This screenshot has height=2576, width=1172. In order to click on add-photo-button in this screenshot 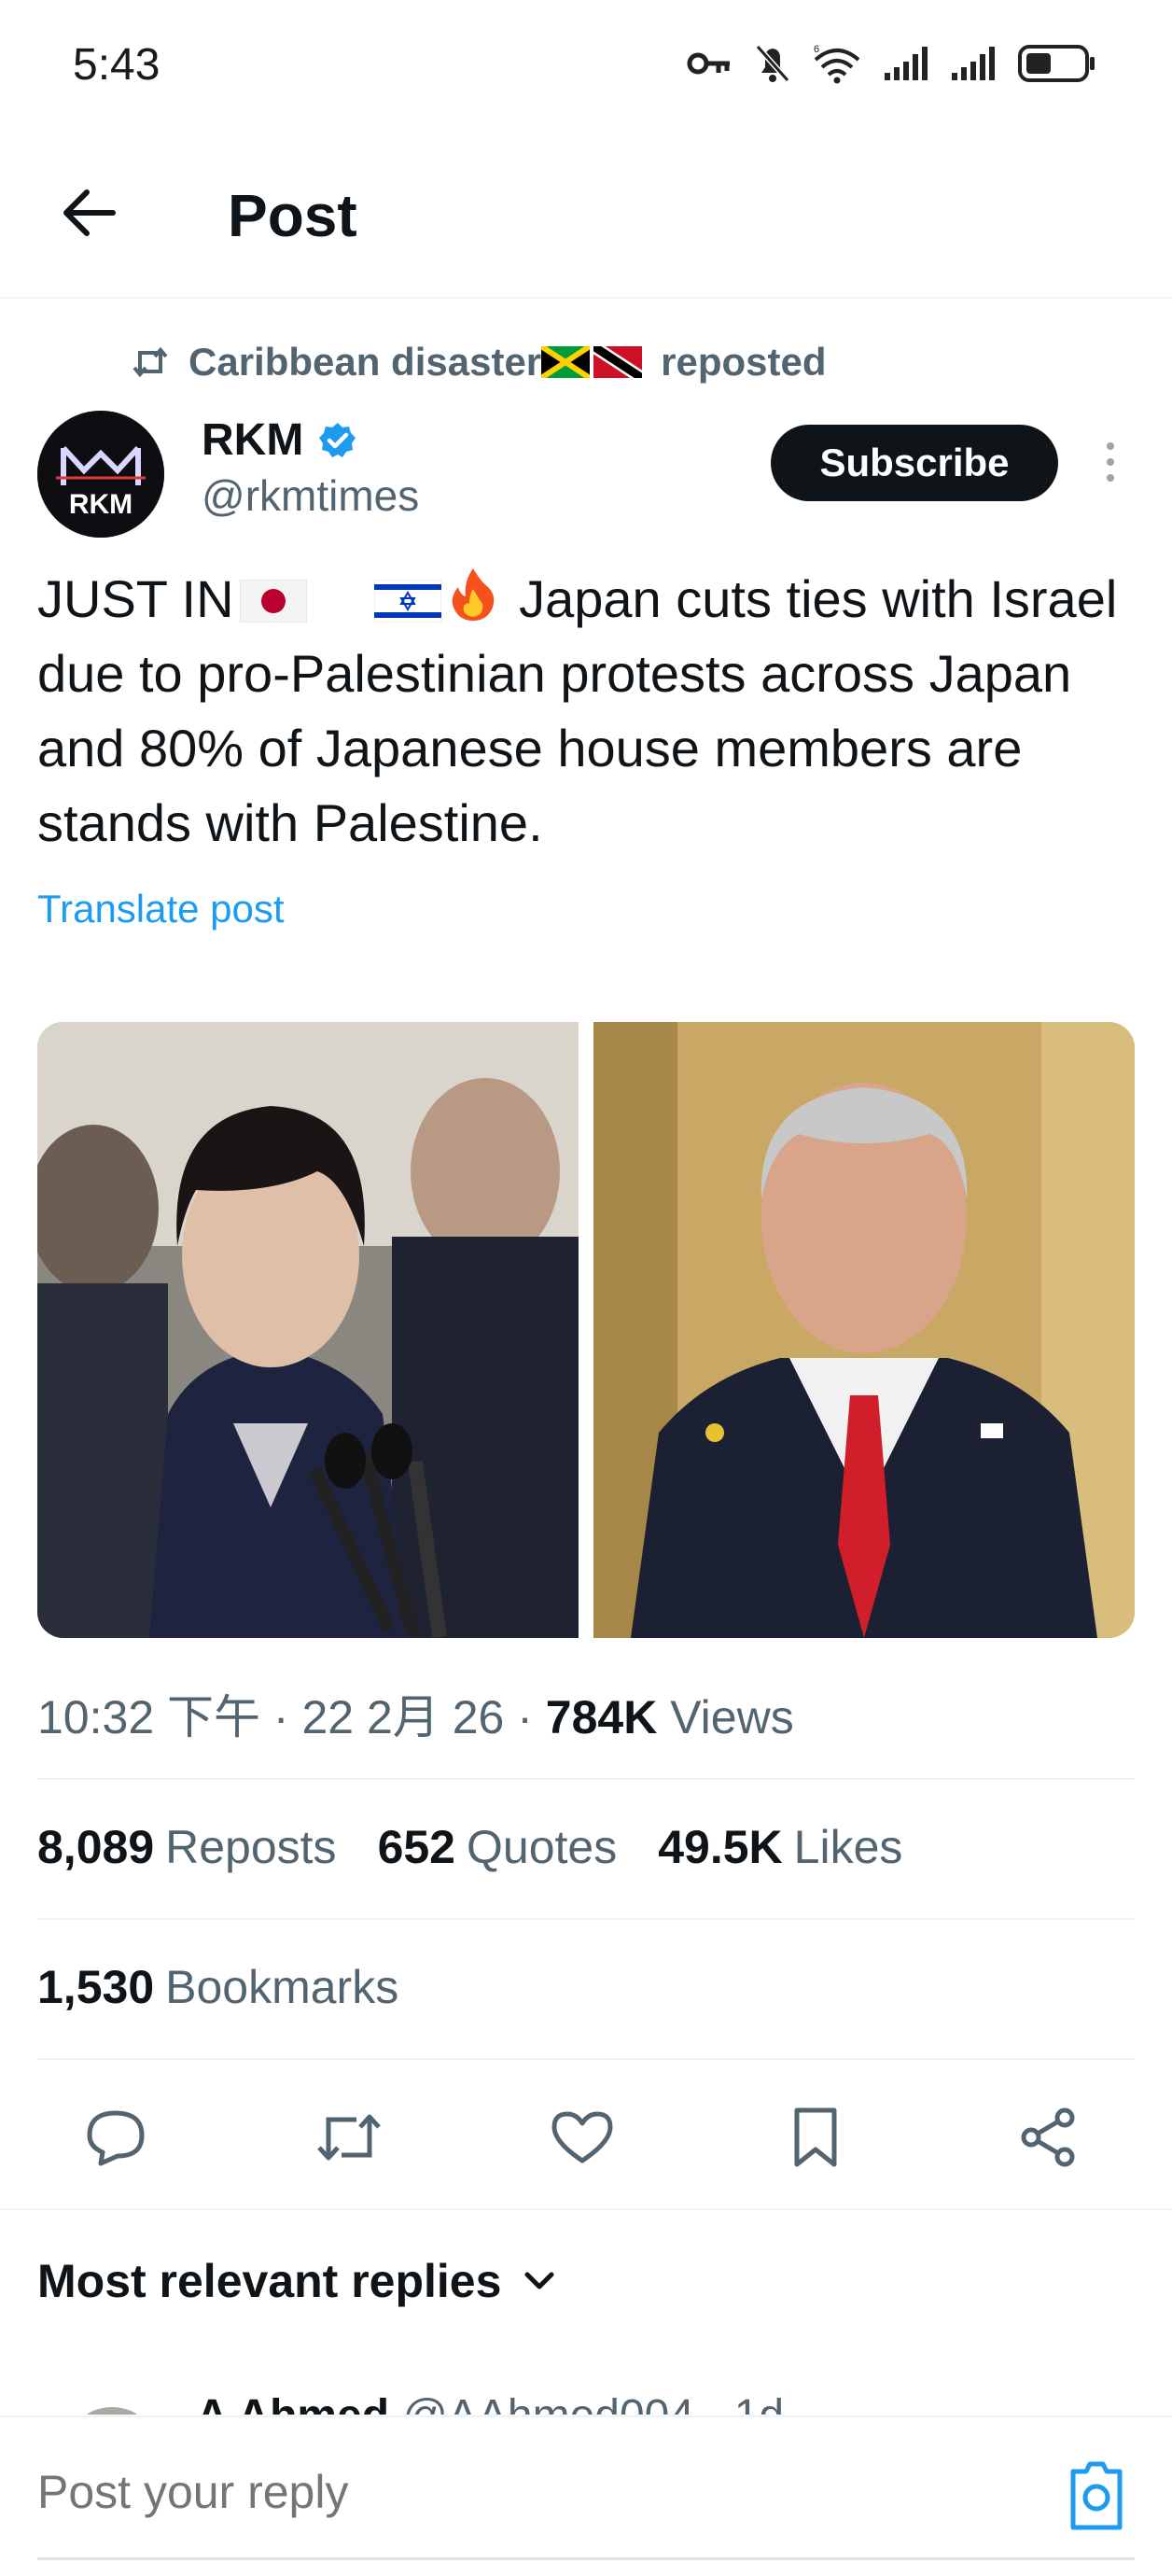, I will do `click(1096, 2495)`.